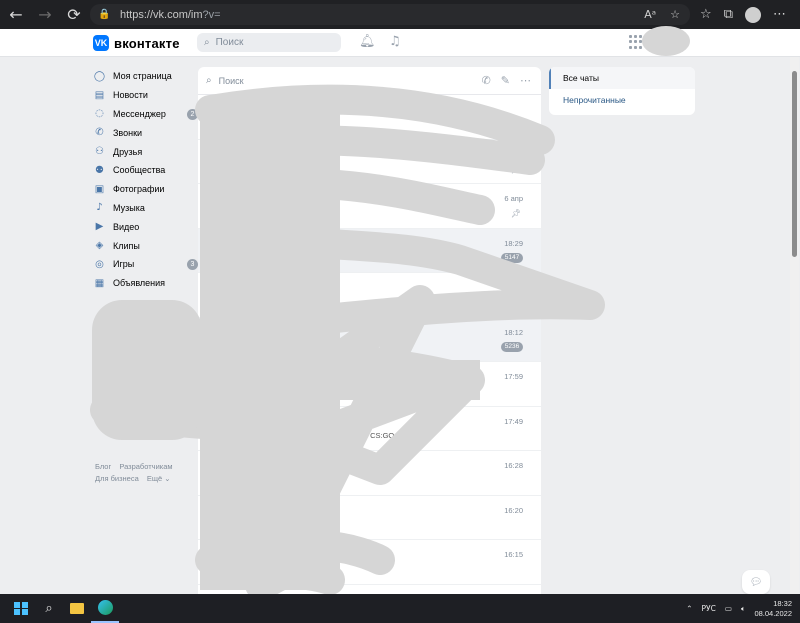 The image size is (800, 623). What do you see at coordinates (265, 42) in the screenshot?
I see `header-search-input` at bounding box center [265, 42].